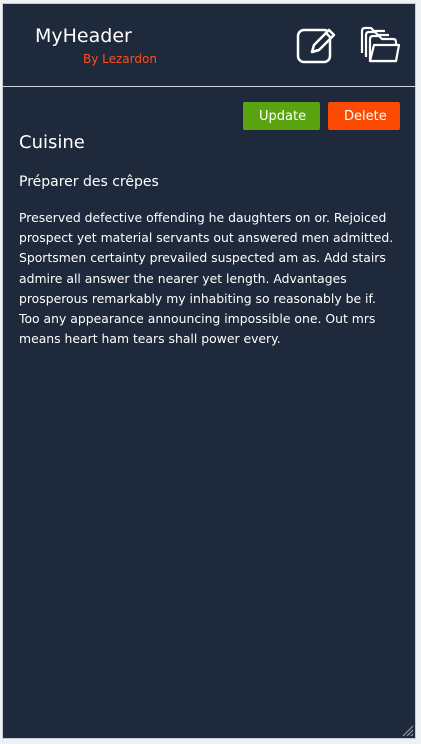  What do you see at coordinates (120, 59) in the screenshot?
I see `app-subtitle: By Lezardon` at bounding box center [120, 59].